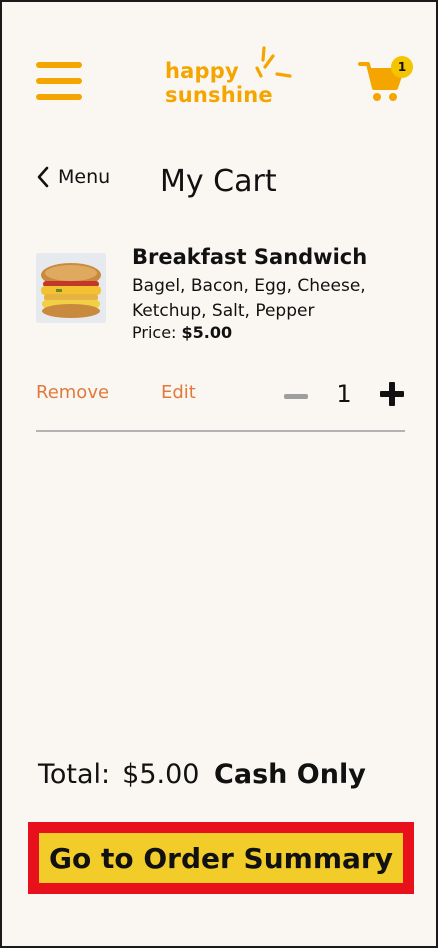 The image size is (438, 948). I want to click on remove-item-link: Remove, so click(72, 392).